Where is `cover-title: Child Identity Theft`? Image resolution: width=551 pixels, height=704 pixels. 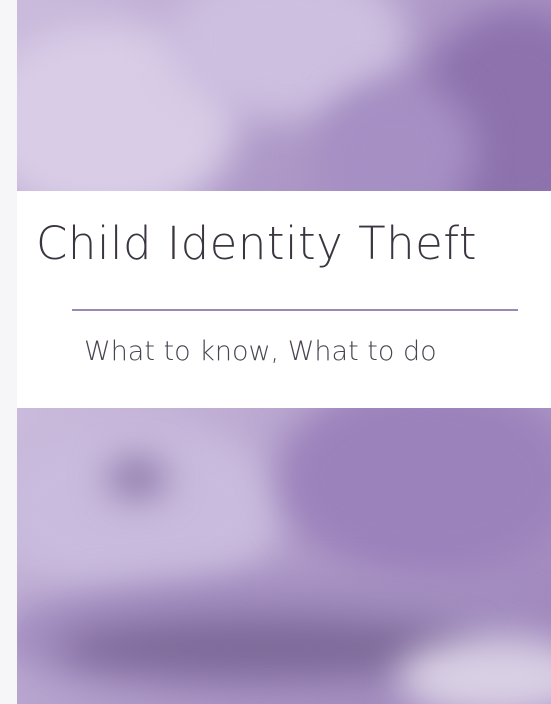
cover-title: Child Identity Theft is located at coordinates (256, 243).